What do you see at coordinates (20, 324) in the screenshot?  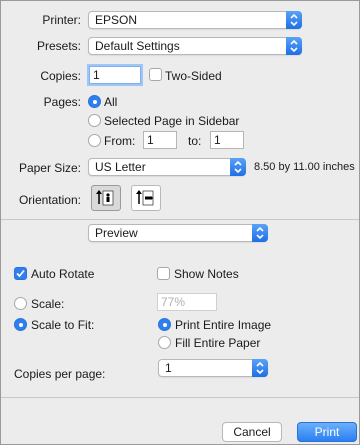 I see `scale-to-fit-radio` at bounding box center [20, 324].